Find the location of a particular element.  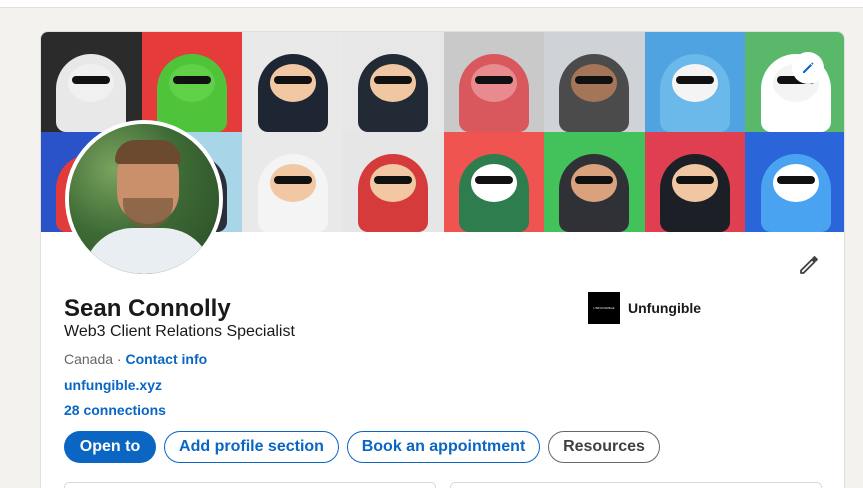

company-logo-text: UNFUNGIBLE is located at coordinates (604, 308).